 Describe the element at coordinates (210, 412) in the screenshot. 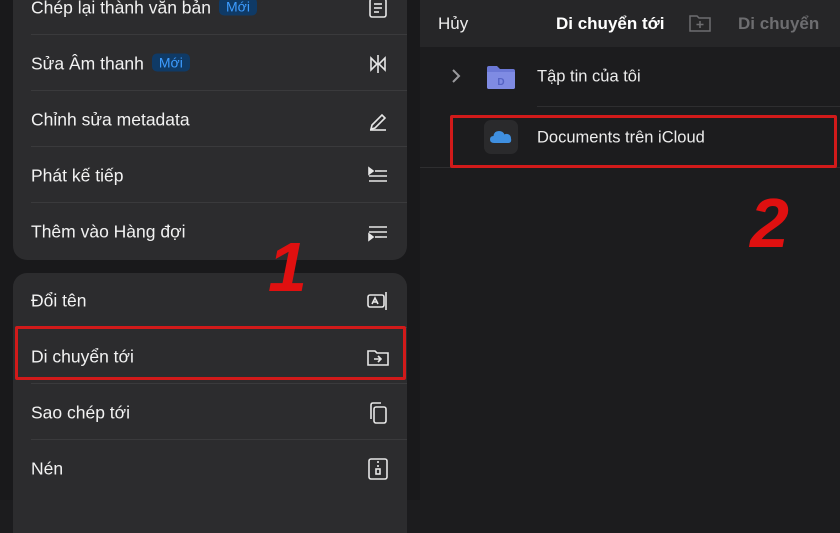

I see `menu-item-copy-to: Sao chép tới` at that location.